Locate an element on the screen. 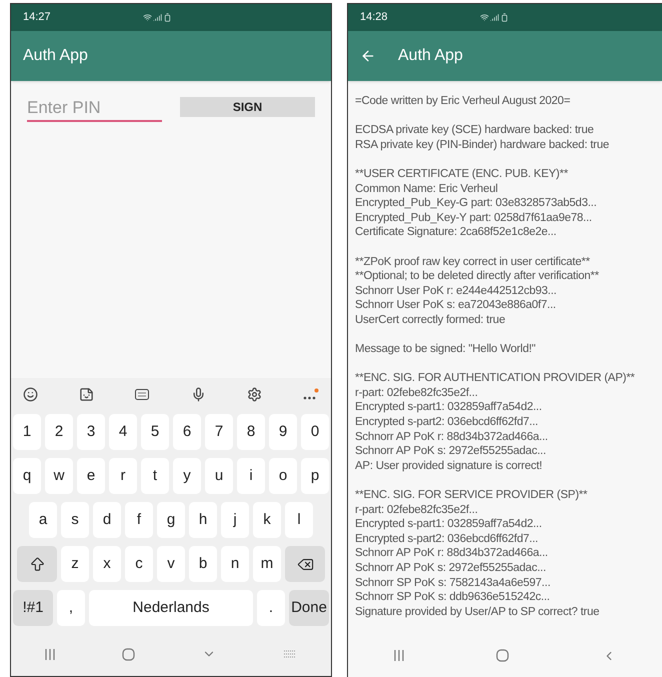  keyboard-key: o is located at coordinates (283, 476).